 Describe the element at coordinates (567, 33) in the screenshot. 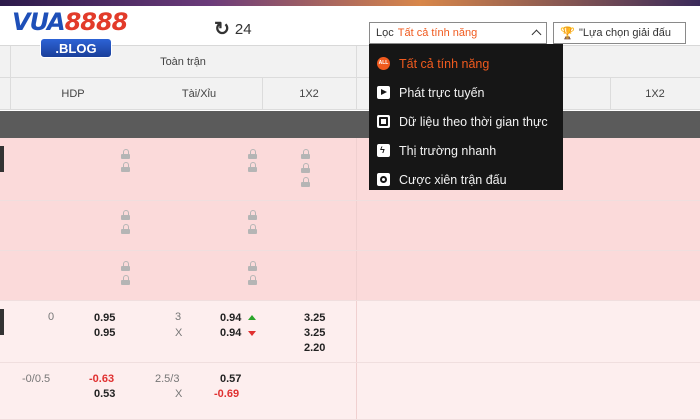

I see `trophy-icon: 🏆` at that location.